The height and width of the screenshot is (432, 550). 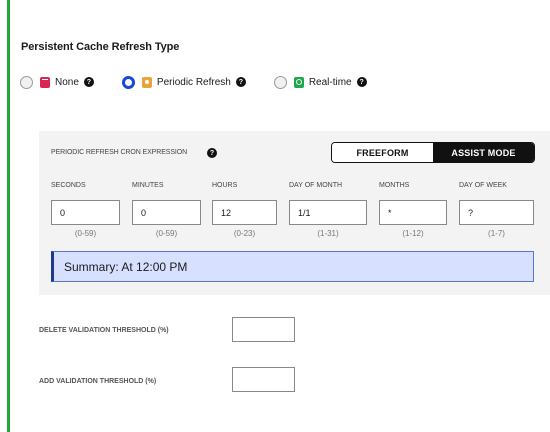 What do you see at coordinates (280, 82) in the screenshot?
I see `radio-realtime` at bounding box center [280, 82].